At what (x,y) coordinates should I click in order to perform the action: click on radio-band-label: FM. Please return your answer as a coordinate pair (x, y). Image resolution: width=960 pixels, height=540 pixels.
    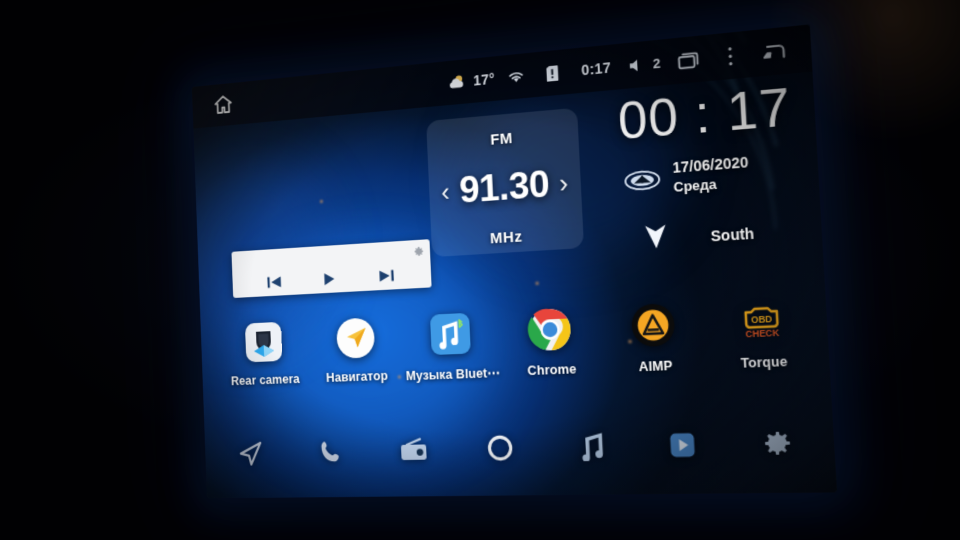
    Looking at the image, I should click on (501, 139).